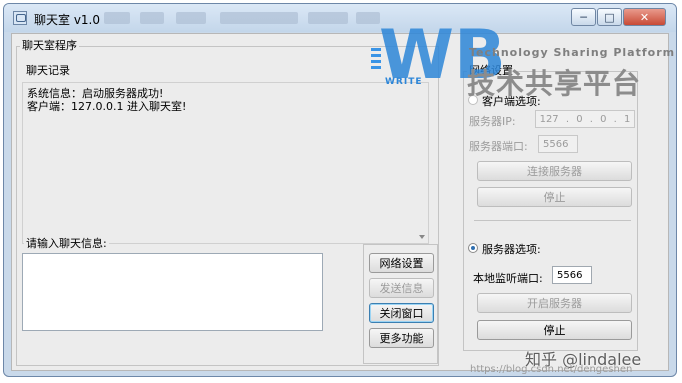  I want to click on title-bar: 聊天室 v1.0 ─ □ ✕, so click(340, 18).